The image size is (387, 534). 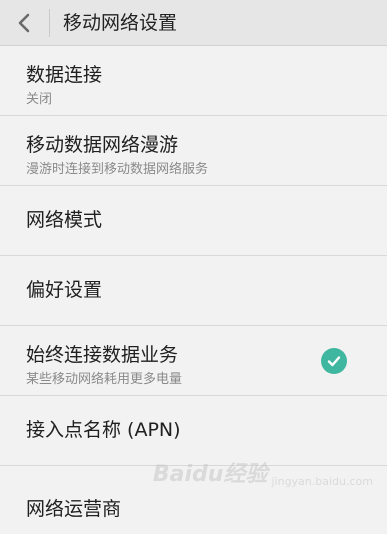 What do you see at coordinates (74, 509) in the screenshot?
I see `setting-label: 网络运营商` at bounding box center [74, 509].